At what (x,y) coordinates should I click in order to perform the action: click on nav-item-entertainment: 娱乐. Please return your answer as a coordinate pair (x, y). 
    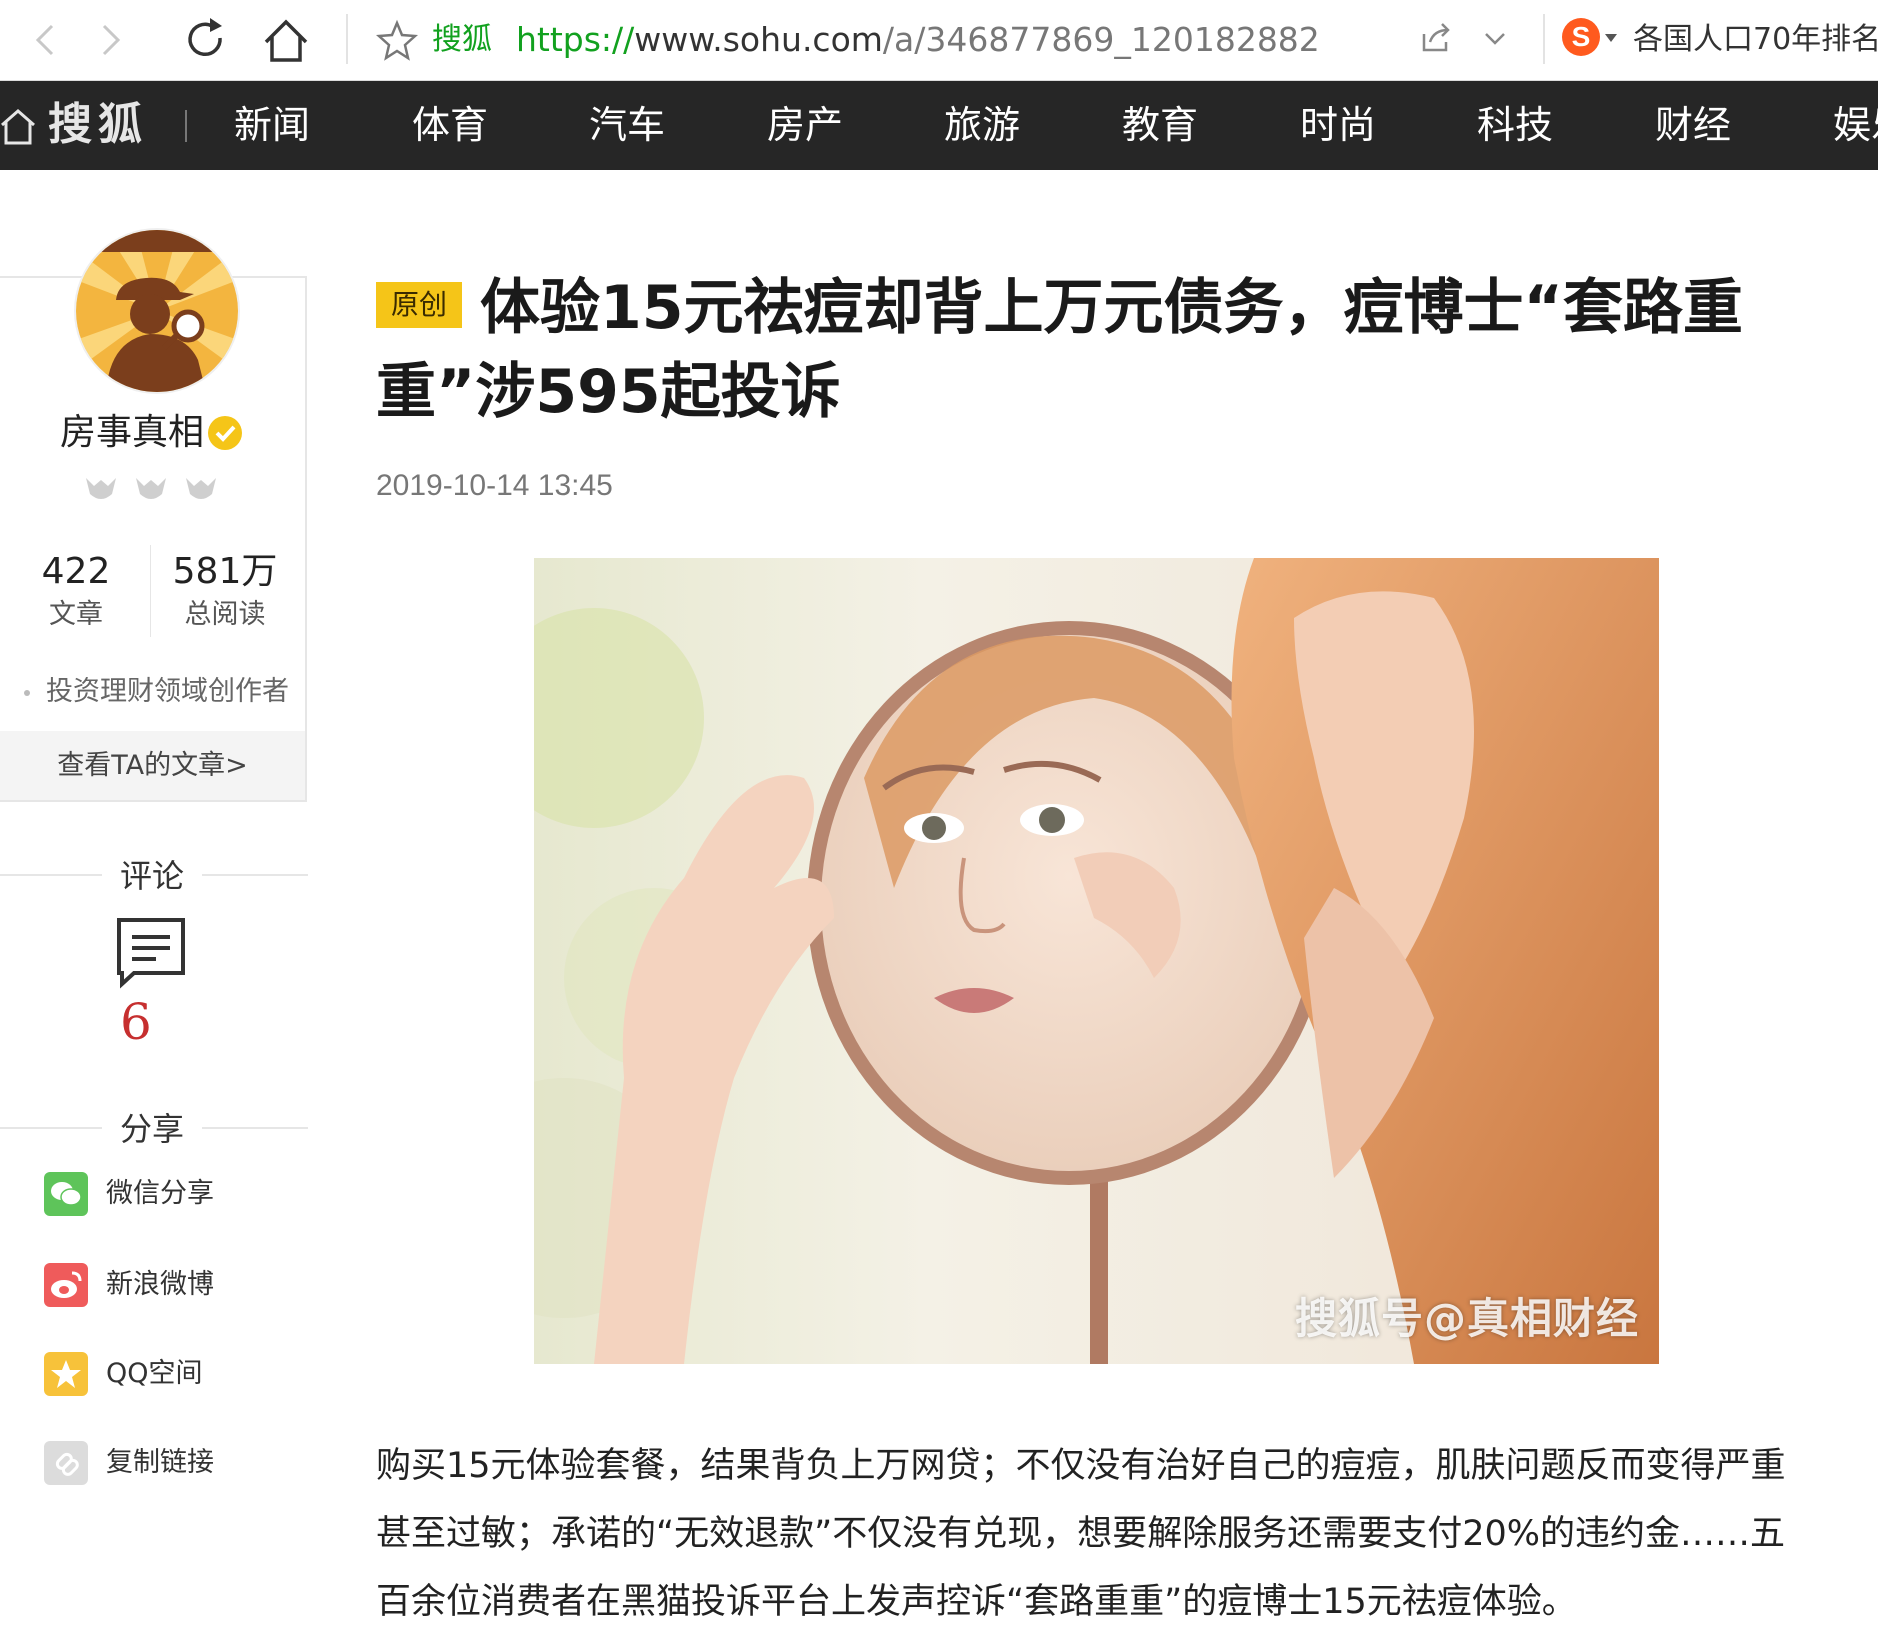
    Looking at the image, I should click on (1855, 125).